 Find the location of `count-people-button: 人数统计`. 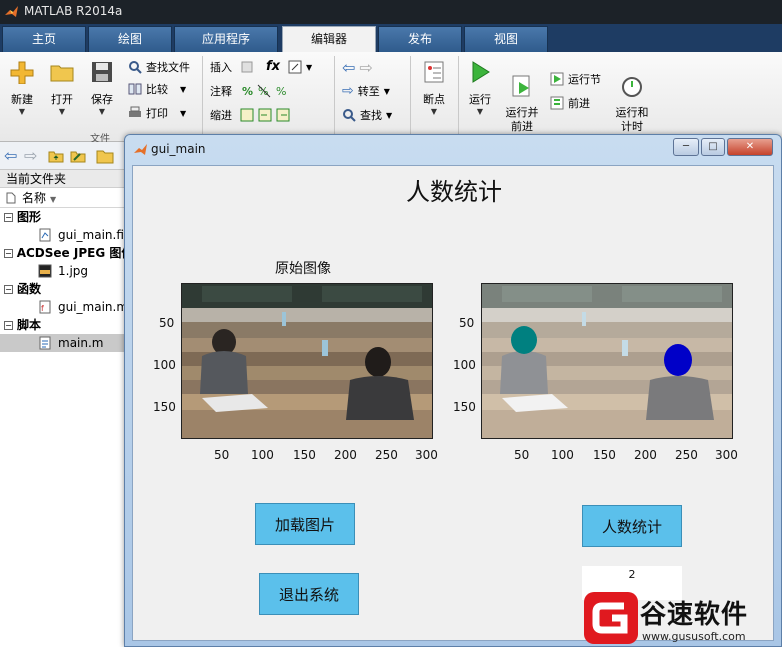

count-people-button: 人数统计 is located at coordinates (632, 526).